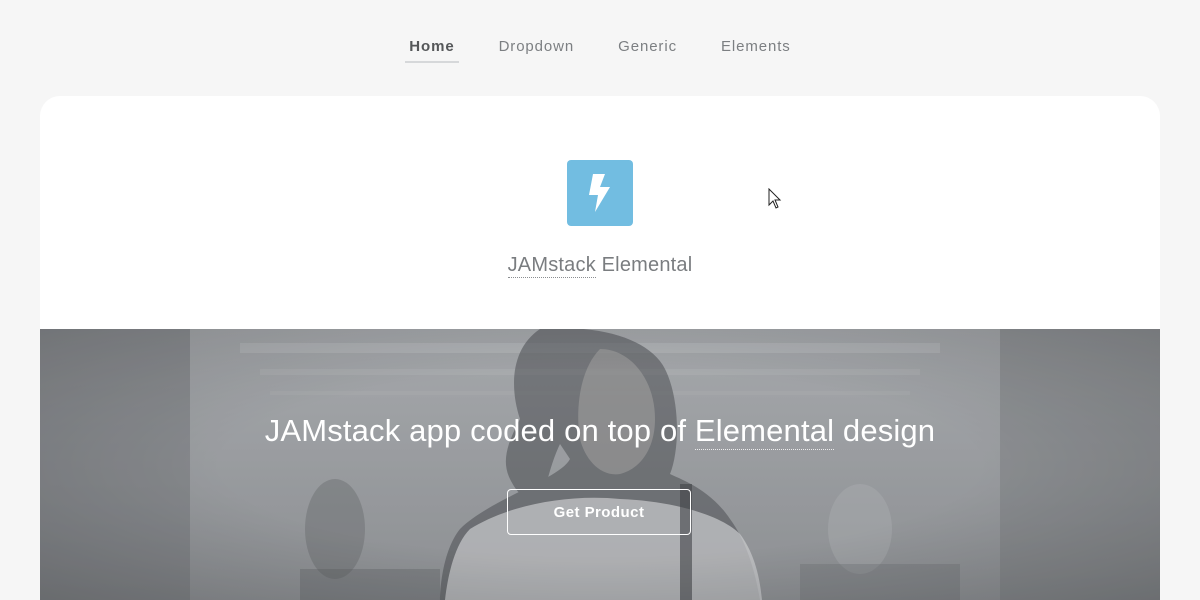 Image resolution: width=1200 pixels, height=600 pixels. I want to click on site-title: JAMstack Elemental, so click(600, 266).